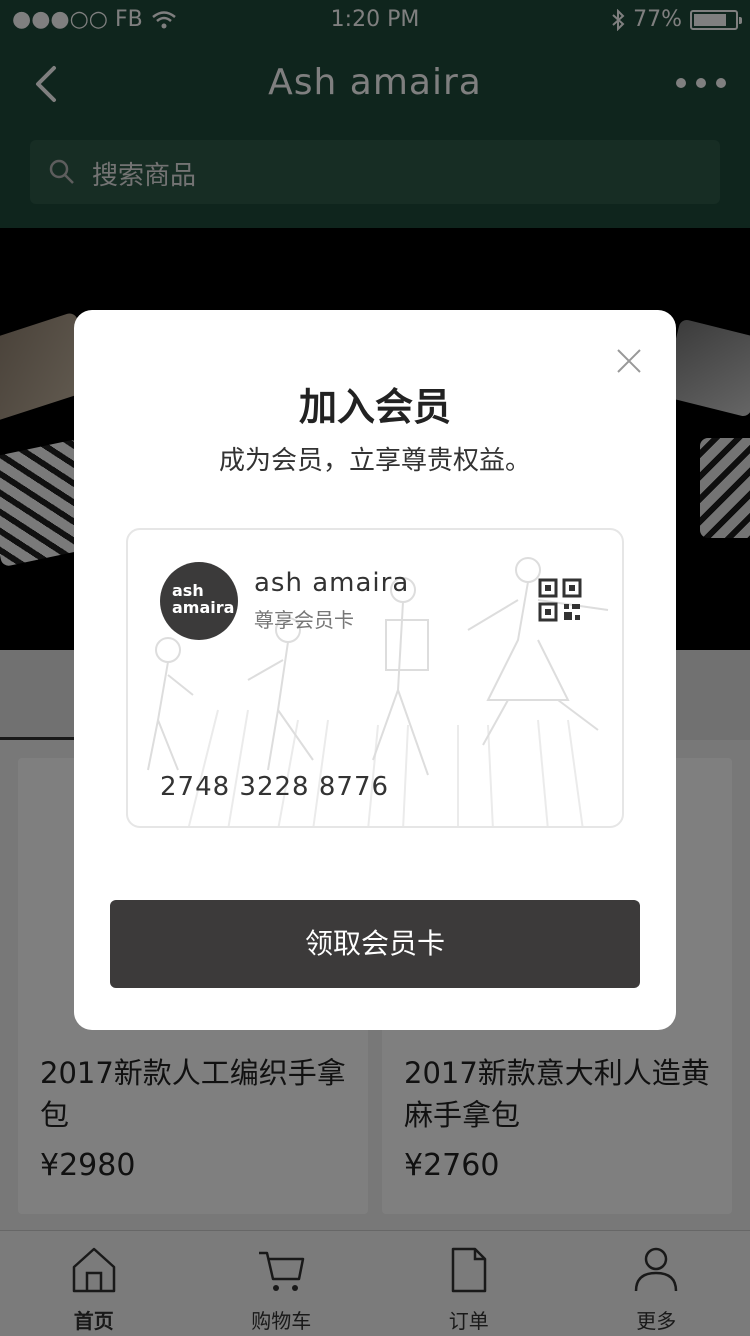 The height and width of the screenshot is (1336, 750). What do you see at coordinates (374, 407) in the screenshot?
I see `dialog-title: 加入会员` at bounding box center [374, 407].